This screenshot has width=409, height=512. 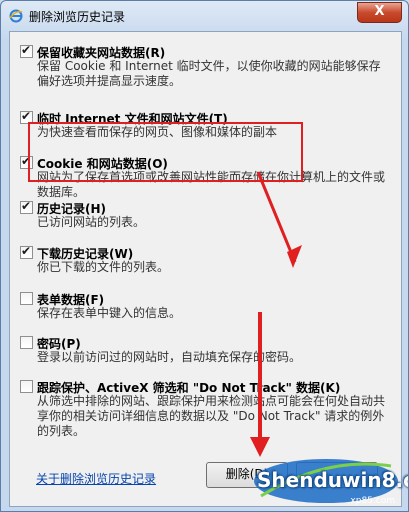 What do you see at coordinates (372, 501) in the screenshot?
I see `watermark-subtext: xp85.com` at bounding box center [372, 501].